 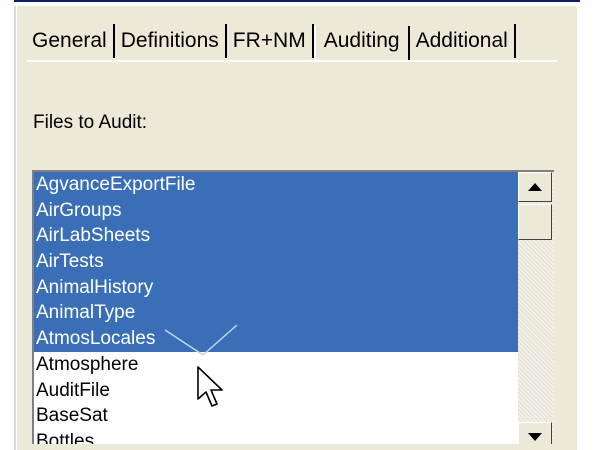 I want to click on tab-auditing: Auditing, so click(x=361, y=43).